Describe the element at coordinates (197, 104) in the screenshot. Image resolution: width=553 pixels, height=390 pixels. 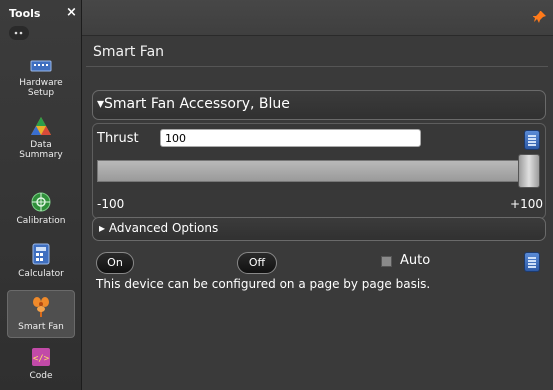
I see `device-name: Smart Fan Accessory, Blue` at that location.